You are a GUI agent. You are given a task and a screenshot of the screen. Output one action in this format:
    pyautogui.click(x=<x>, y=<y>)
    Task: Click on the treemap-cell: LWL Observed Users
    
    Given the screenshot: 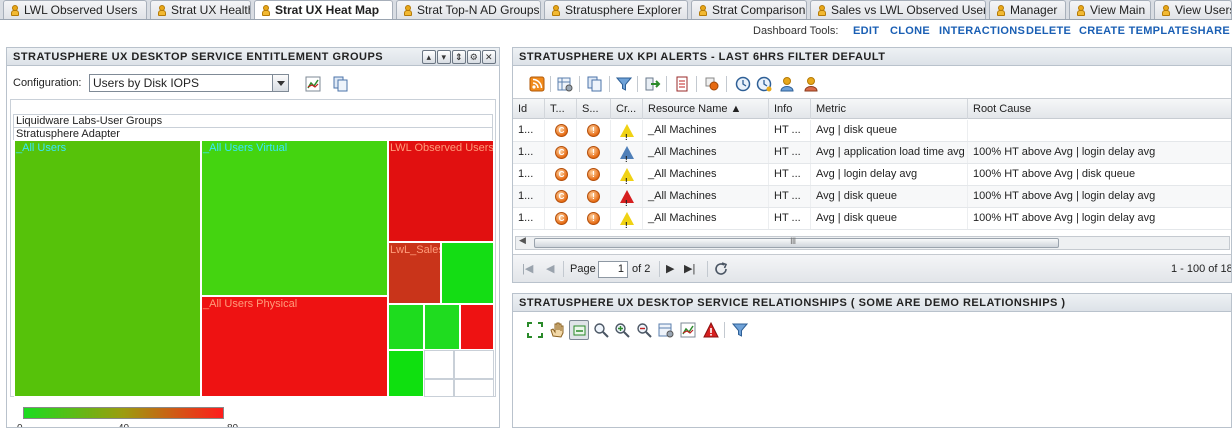 What is the action you would take?
    pyautogui.click(x=441, y=191)
    